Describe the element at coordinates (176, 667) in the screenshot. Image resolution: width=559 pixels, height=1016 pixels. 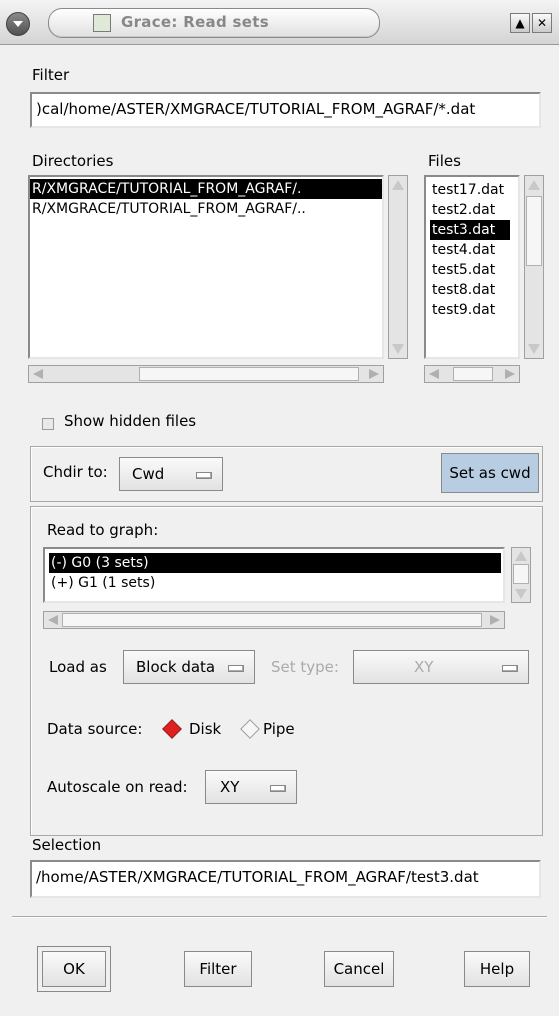
I see `load-as-value: Block data` at that location.